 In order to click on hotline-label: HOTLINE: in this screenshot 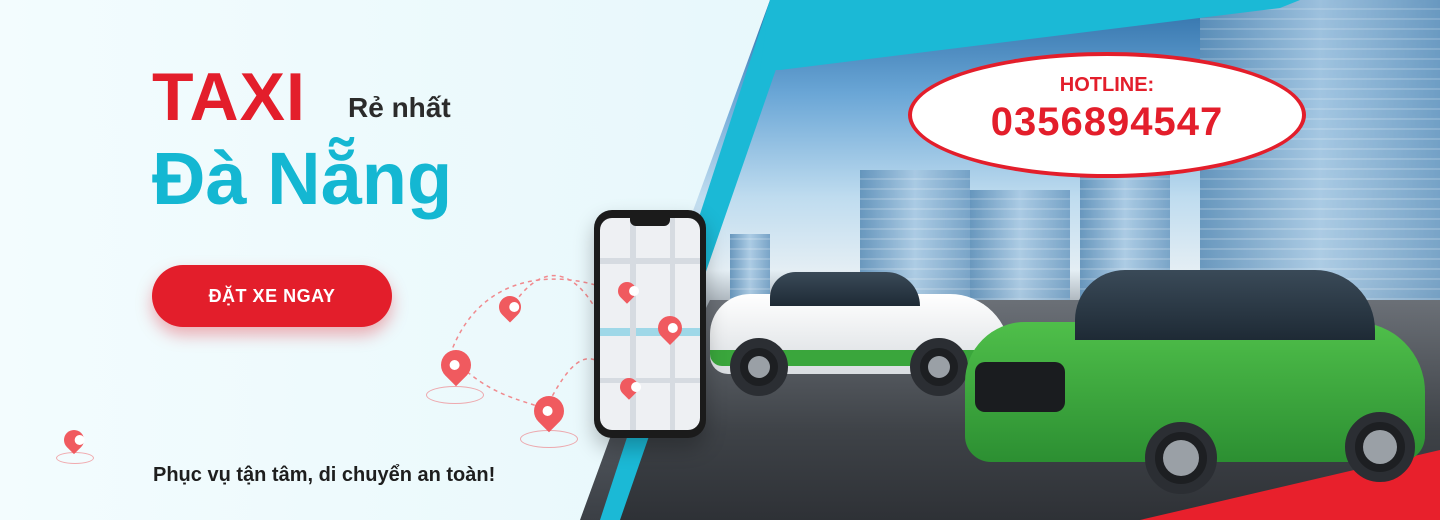, I will do `click(1107, 85)`.